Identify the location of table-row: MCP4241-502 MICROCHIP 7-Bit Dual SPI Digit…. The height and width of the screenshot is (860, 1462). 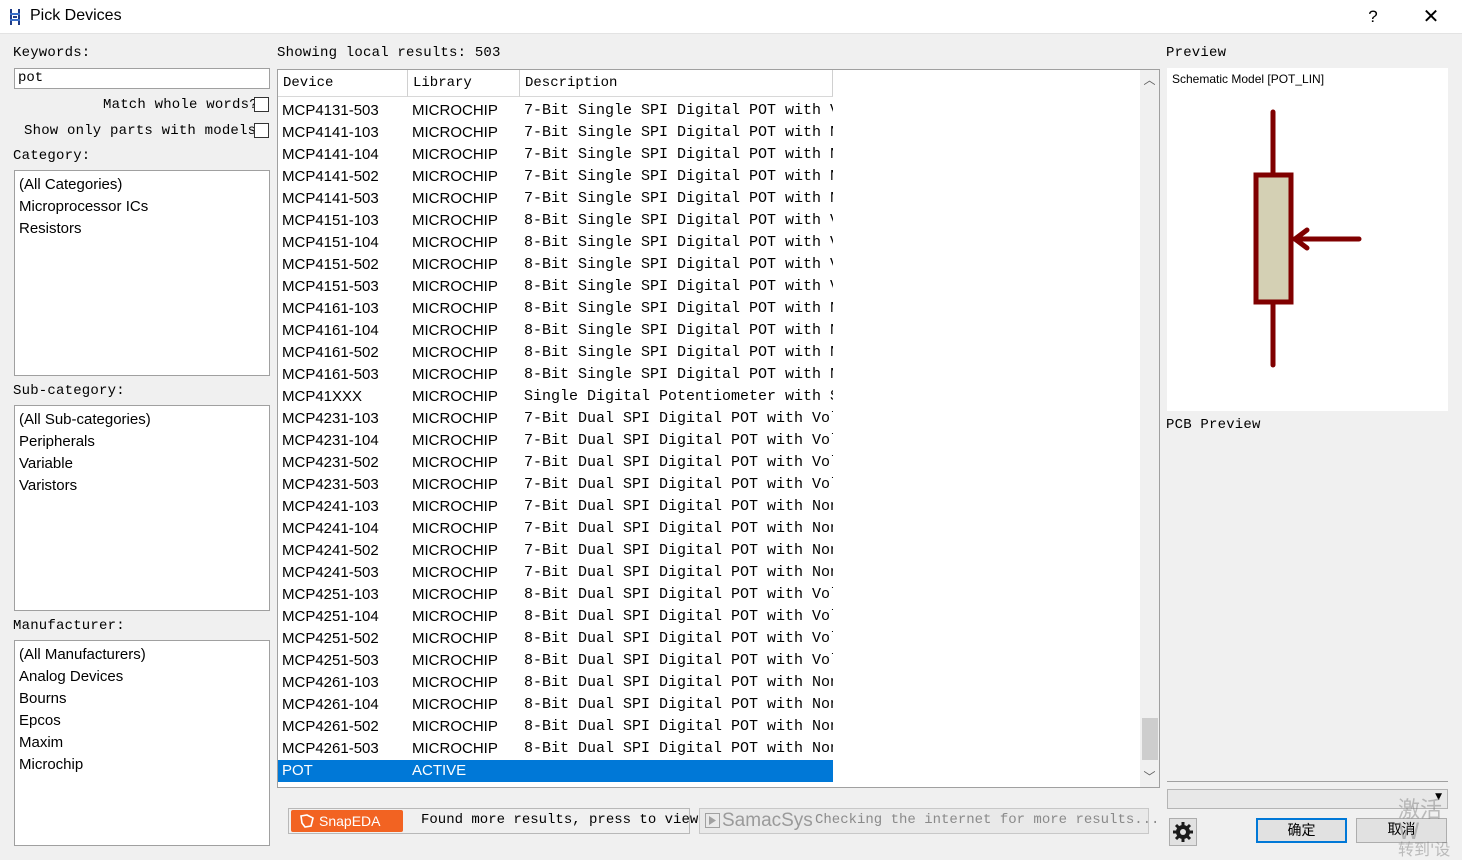
(555, 551).